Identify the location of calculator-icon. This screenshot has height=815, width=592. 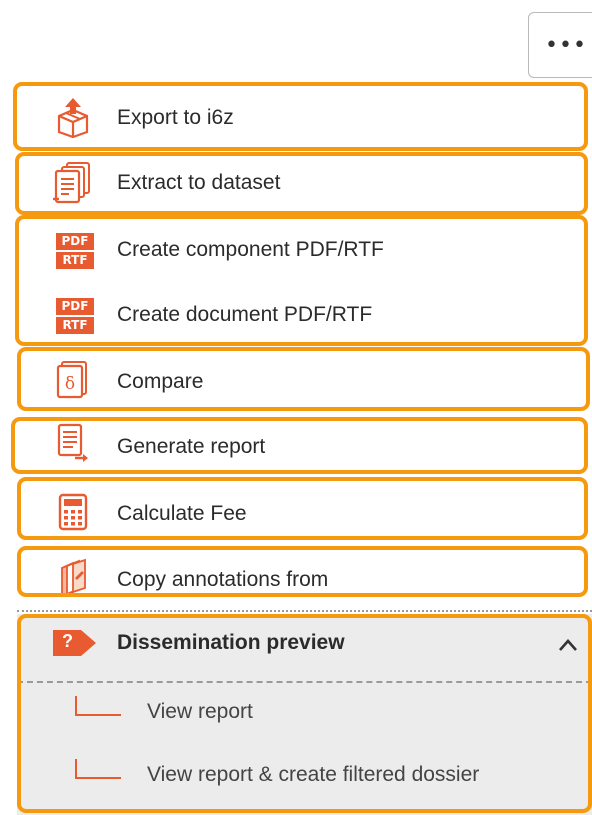
(73, 512).